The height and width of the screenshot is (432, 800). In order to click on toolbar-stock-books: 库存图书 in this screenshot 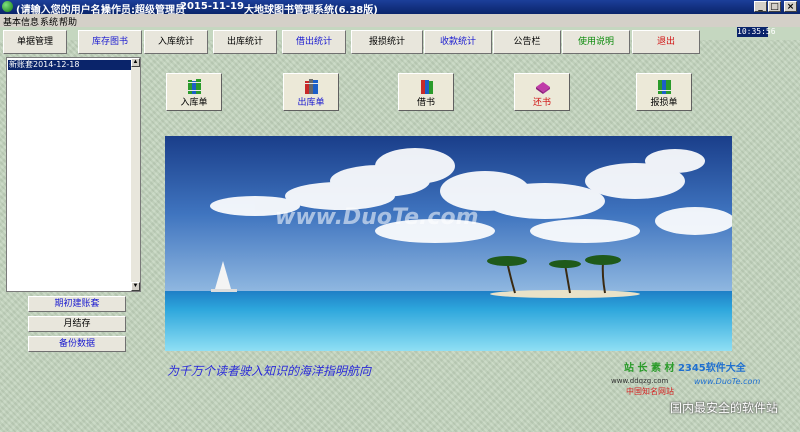, I will do `click(110, 42)`.